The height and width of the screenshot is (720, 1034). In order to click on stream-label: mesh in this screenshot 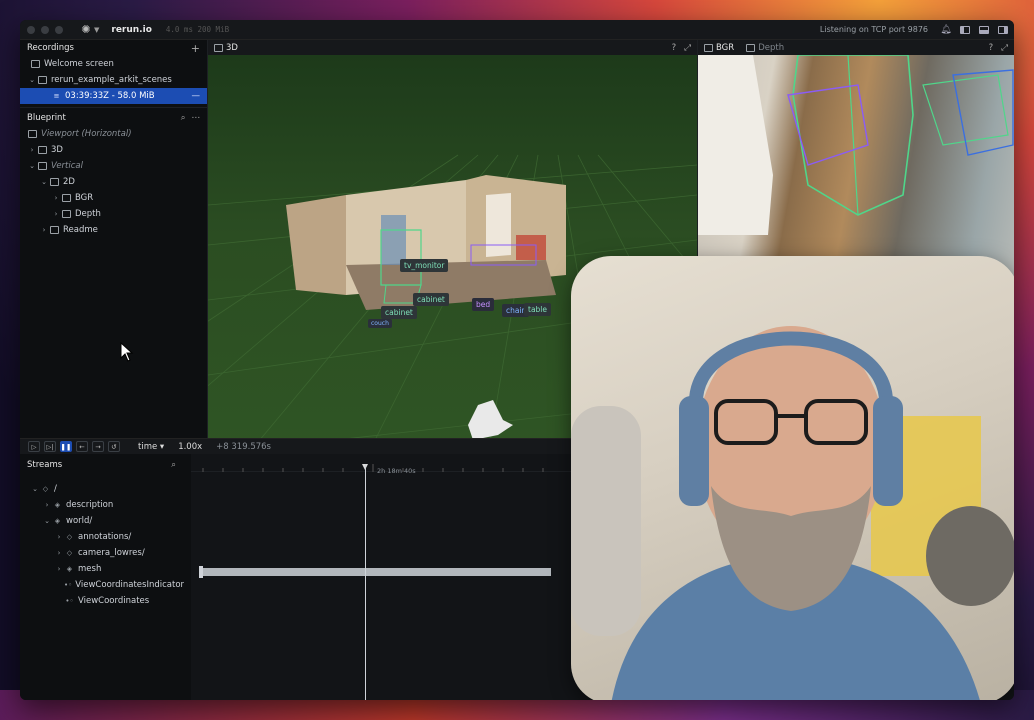, I will do `click(90, 569)`.